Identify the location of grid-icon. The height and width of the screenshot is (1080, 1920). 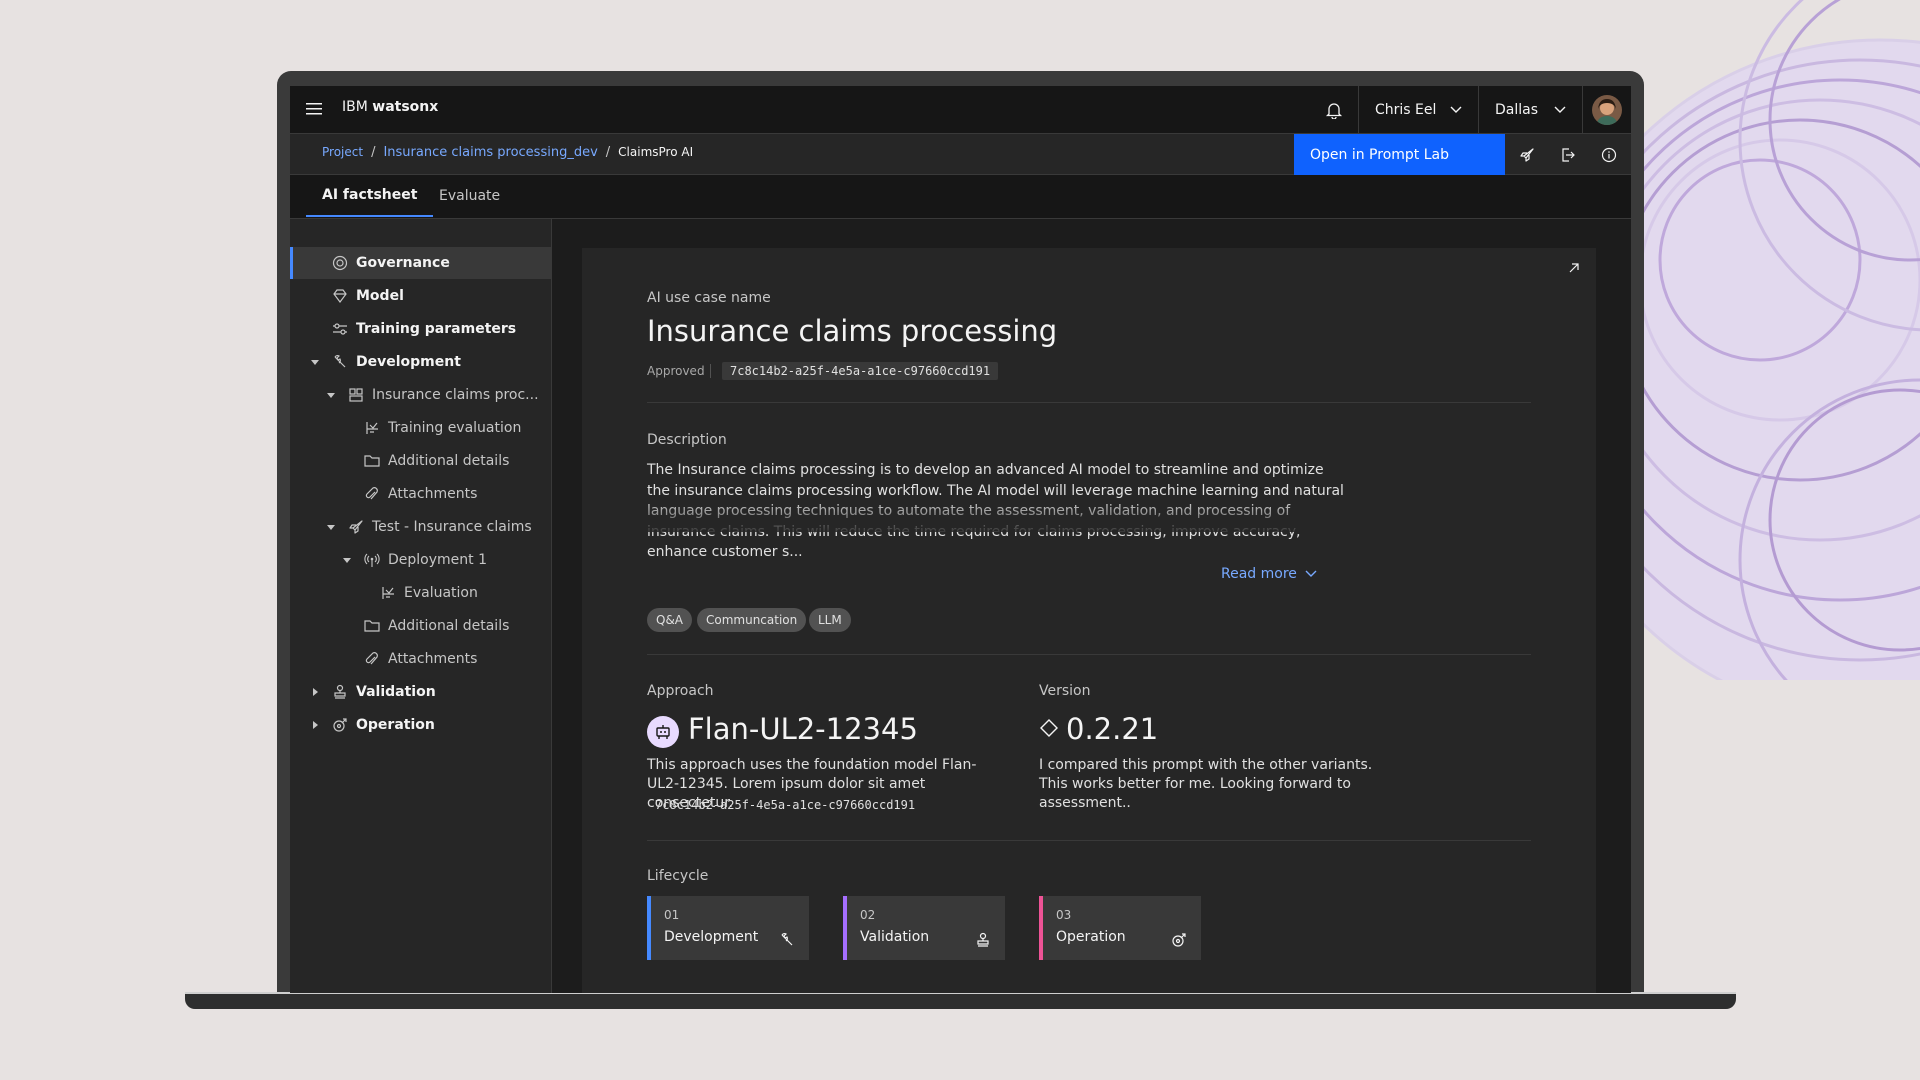
(356, 395).